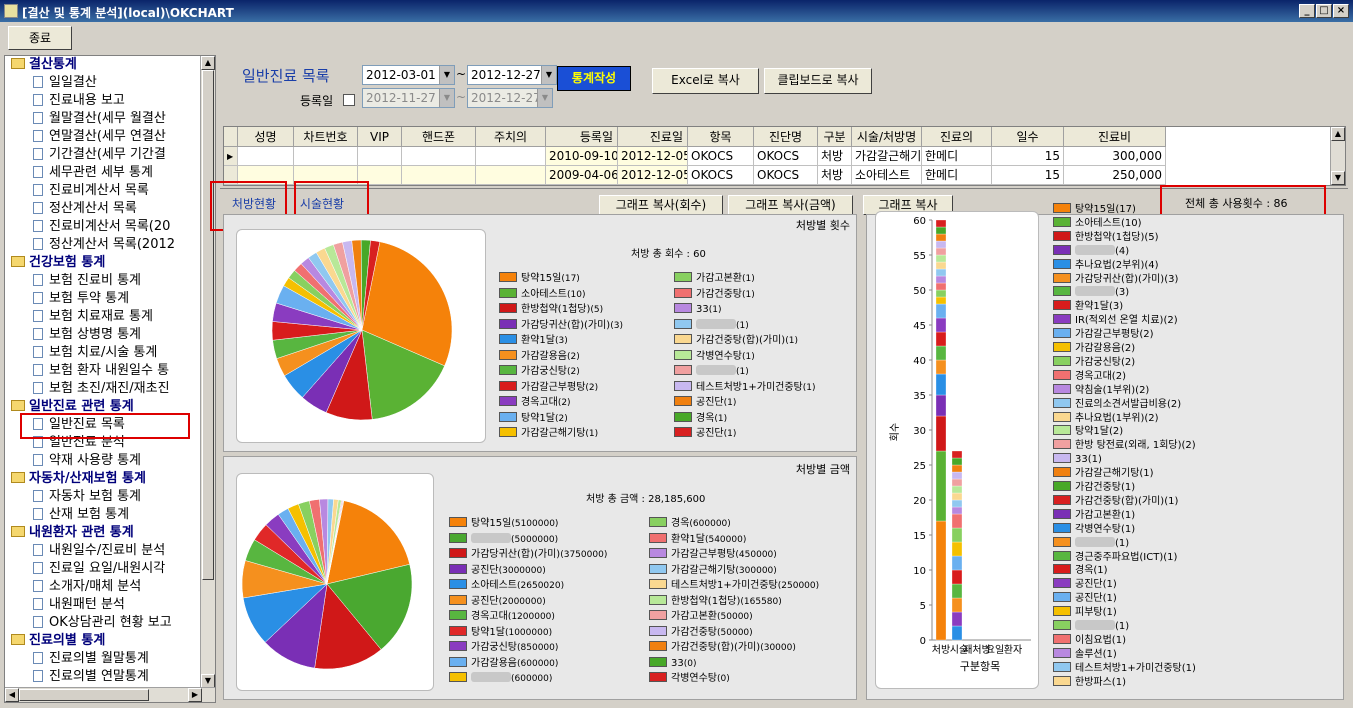  Describe the element at coordinates (51, 83) in the screenshot. I see `tree-item: 일일결산` at that location.